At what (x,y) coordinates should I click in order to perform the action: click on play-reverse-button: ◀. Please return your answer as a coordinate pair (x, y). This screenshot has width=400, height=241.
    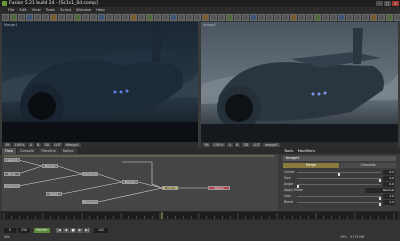
    Looking at the image, I should click on (66, 230).